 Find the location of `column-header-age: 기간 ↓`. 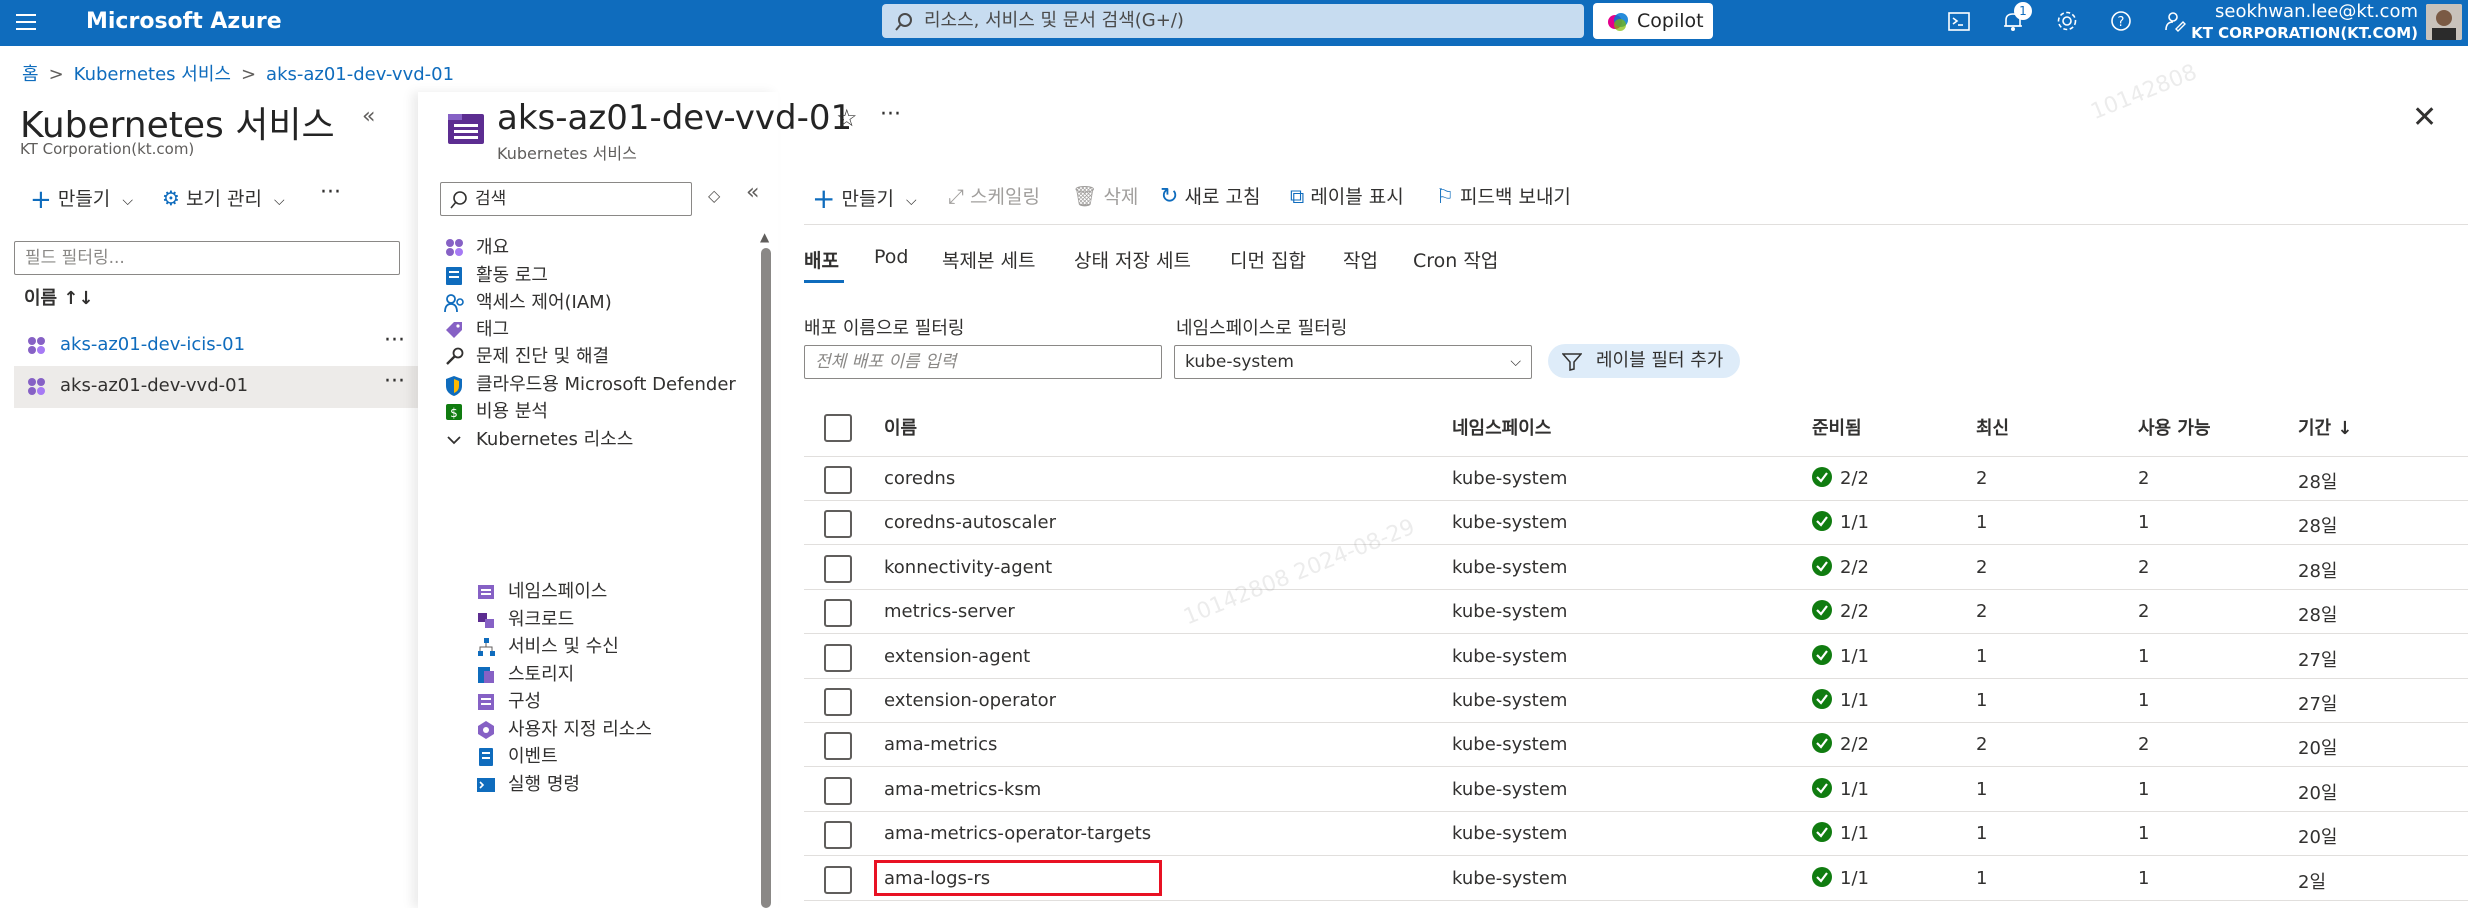

column-header-age: 기간 ↓ is located at coordinates (2325, 427).